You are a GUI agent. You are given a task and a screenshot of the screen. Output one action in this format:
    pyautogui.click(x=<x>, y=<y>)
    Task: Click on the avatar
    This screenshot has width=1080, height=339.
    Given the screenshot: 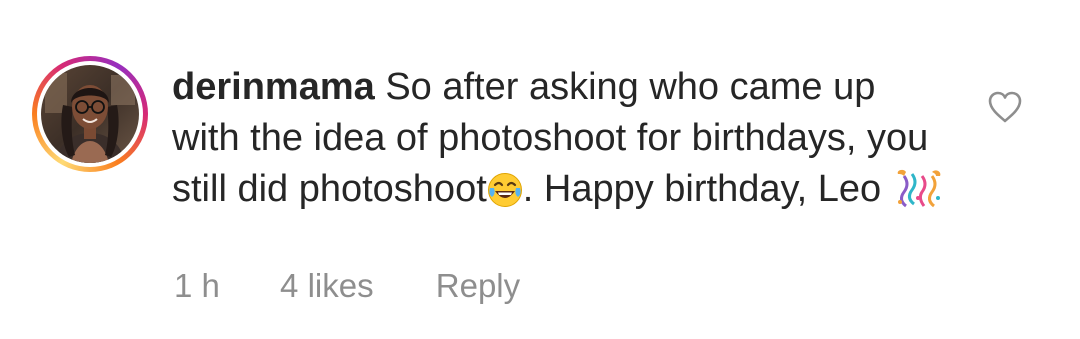 What is the action you would take?
    pyautogui.click(x=90, y=114)
    